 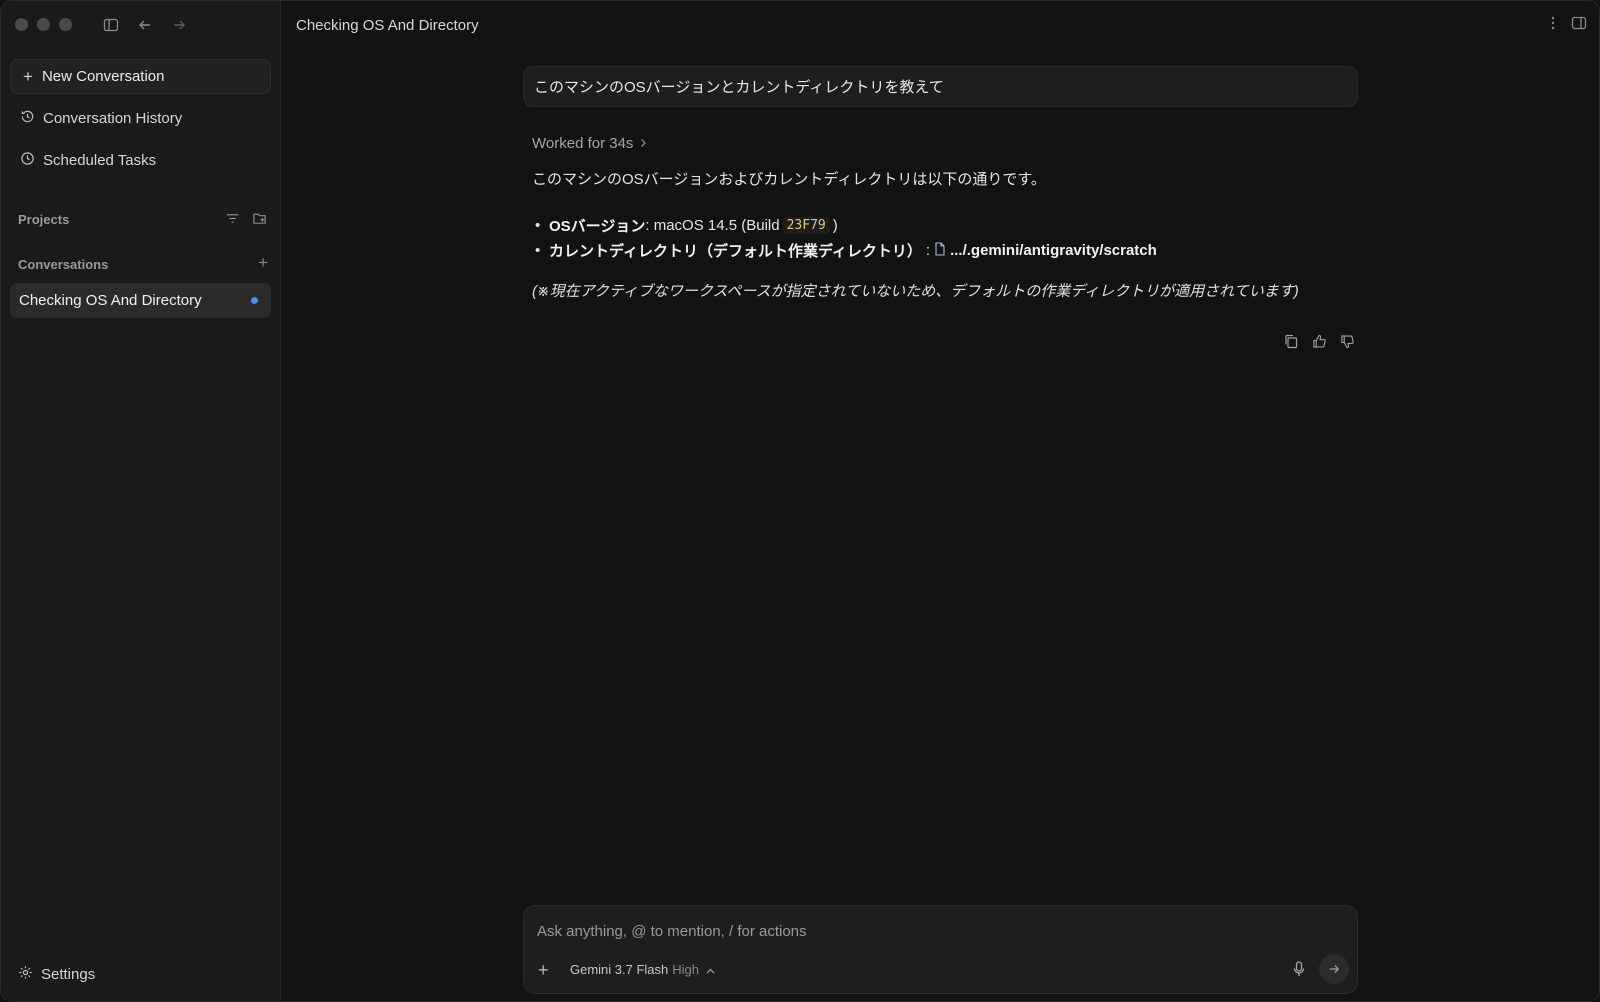 I want to click on message-actions, so click(x=1319, y=341).